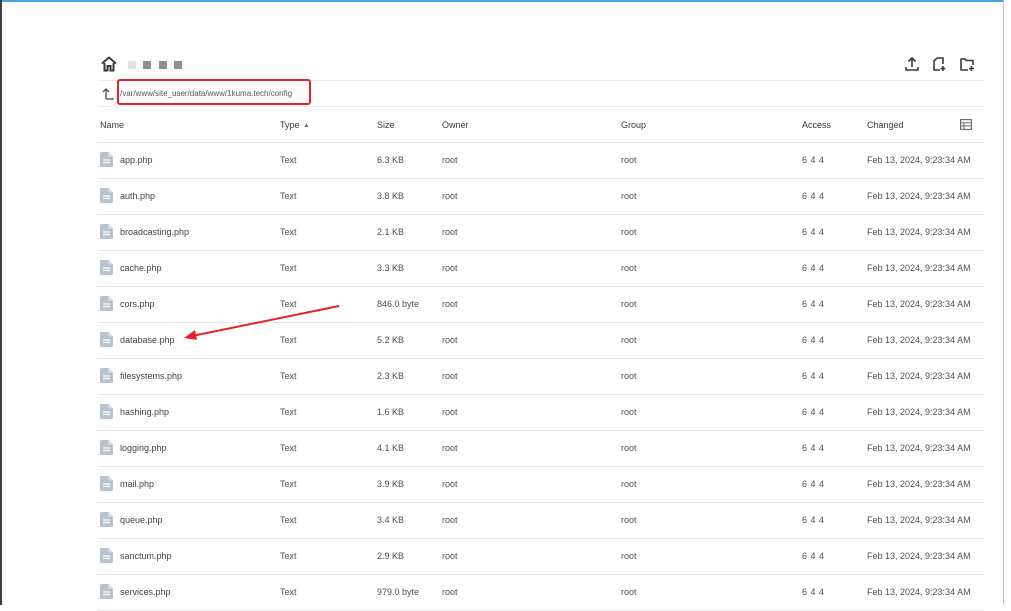 The width and height of the screenshot is (1011, 611). I want to click on sort-ascending-icon: ▲, so click(306, 126).